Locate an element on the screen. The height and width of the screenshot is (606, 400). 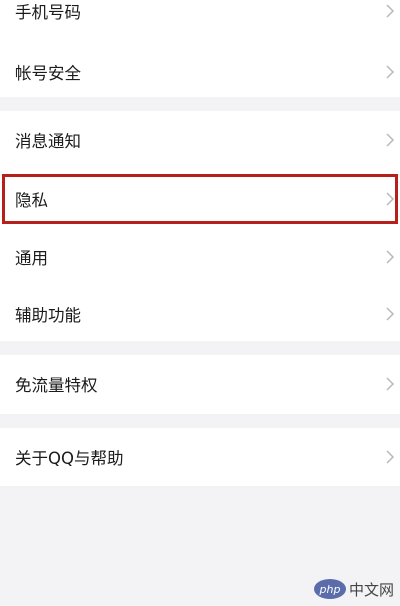
php-logo: php is located at coordinates (329, 589).